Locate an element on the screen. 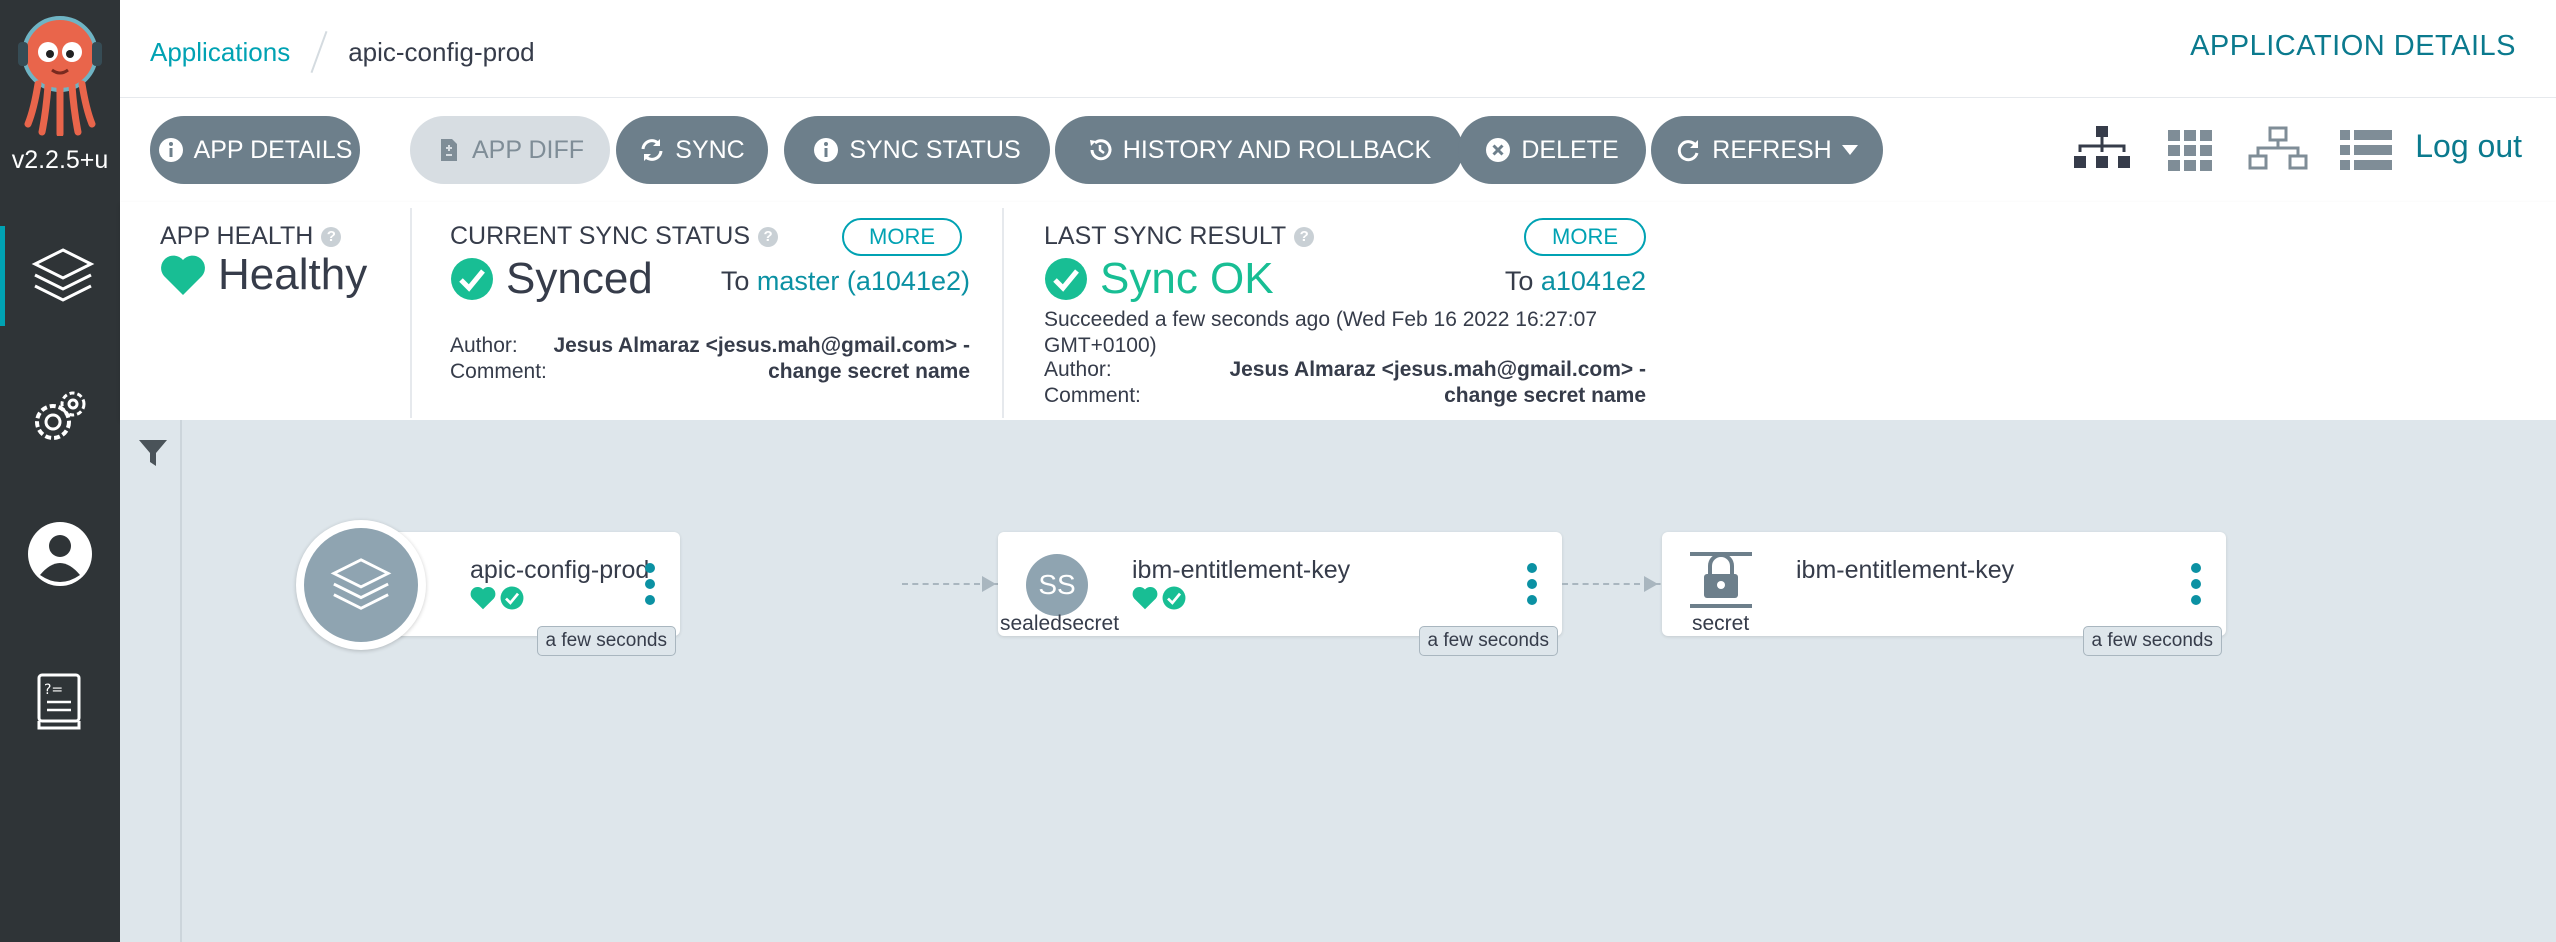  refresh-icon is located at coordinates (1688, 151).